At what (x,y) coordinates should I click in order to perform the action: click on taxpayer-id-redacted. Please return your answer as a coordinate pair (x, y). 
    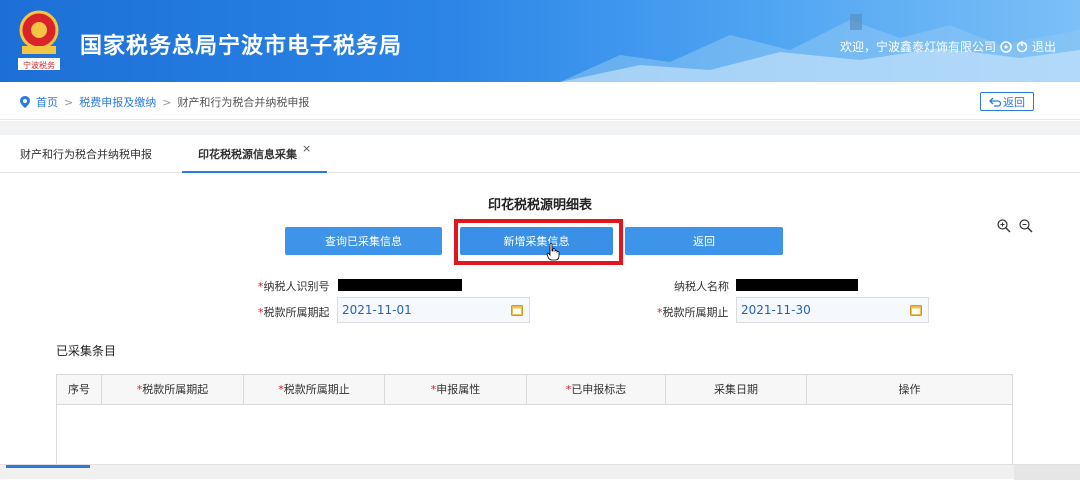
    Looking at the image, I should click on (400, 285).